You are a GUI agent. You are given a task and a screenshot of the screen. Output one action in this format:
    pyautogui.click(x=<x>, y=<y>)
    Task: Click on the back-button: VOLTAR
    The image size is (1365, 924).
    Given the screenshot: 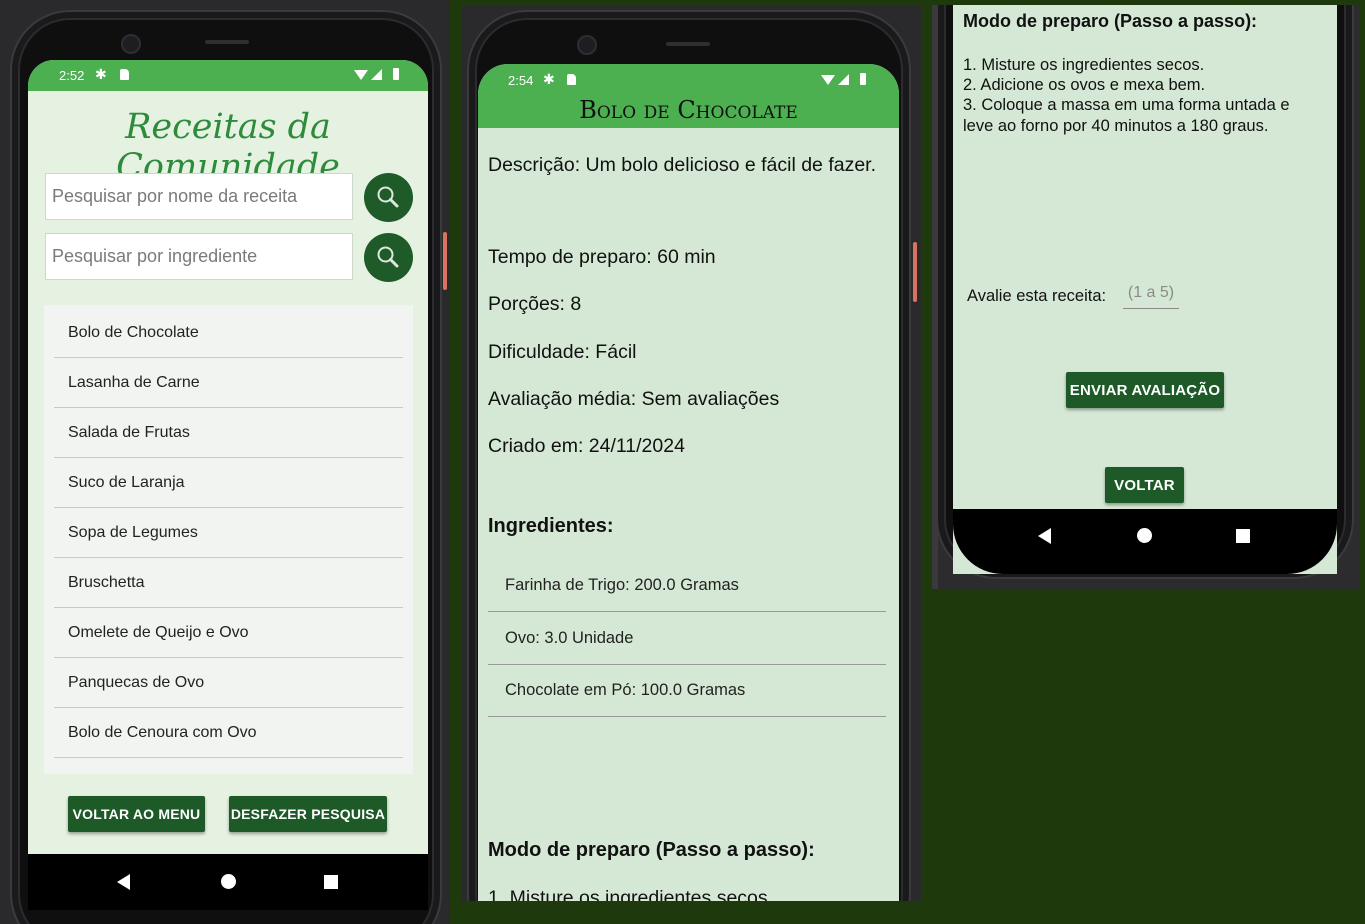 What is the action you would take?
    pyautogui.click(x=1144, y=485)
    